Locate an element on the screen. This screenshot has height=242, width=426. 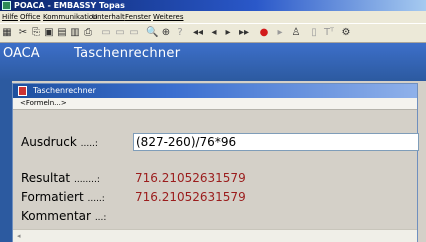
scroll-left-icon: ◂ is located at coordinates (19, 236).